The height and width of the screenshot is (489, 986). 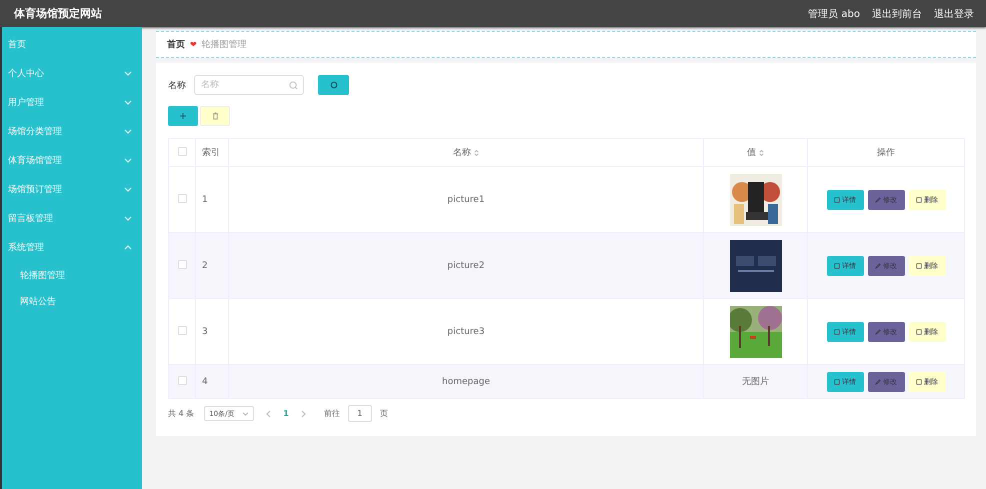 What do you see at coordinates (466, 265) in the screenshot?
I see `table-cell: picture2` at bounding box center [466, 265].